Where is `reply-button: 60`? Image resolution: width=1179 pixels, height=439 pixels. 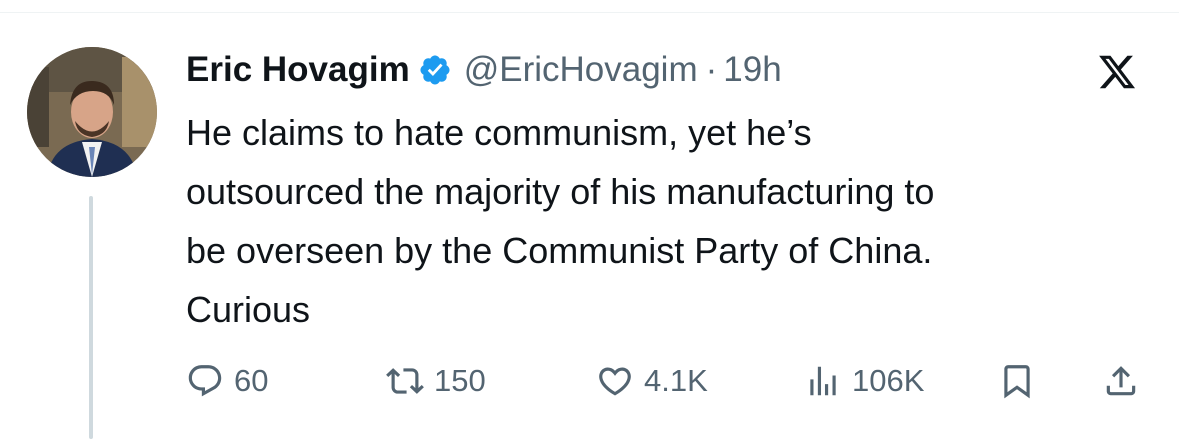
reply-button: 60 is located at coordinates (227, 381).